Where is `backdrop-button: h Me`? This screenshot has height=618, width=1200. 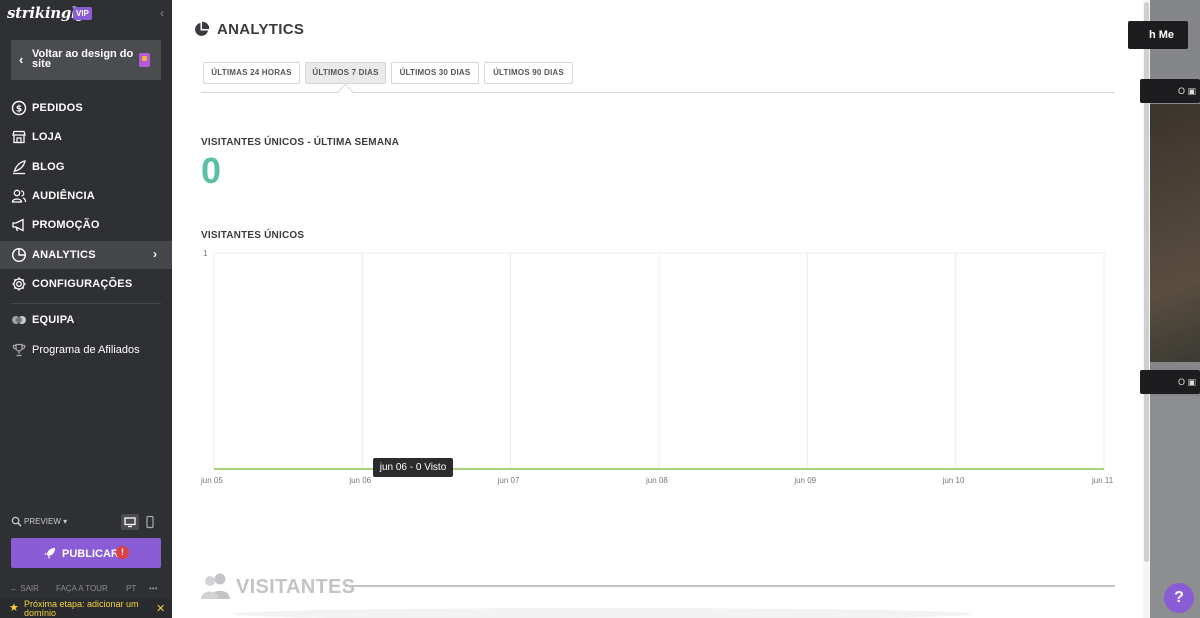 backdrop-button: h Me is located at coordinates (1158, 35).